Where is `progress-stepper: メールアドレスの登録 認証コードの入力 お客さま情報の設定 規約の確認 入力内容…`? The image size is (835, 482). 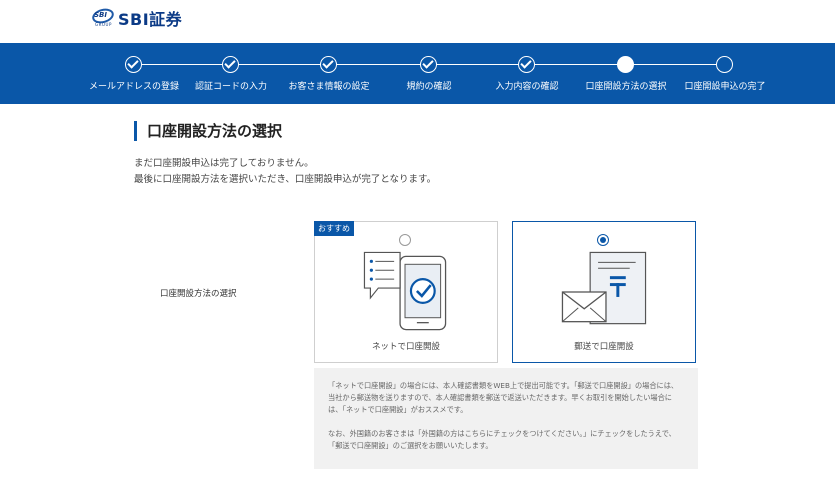 progress-stepper: メールアドレスの登録 認証コードの入力 お客さま情報の設定 規約の確認 入力内容… is located at coordinates (417, 73).